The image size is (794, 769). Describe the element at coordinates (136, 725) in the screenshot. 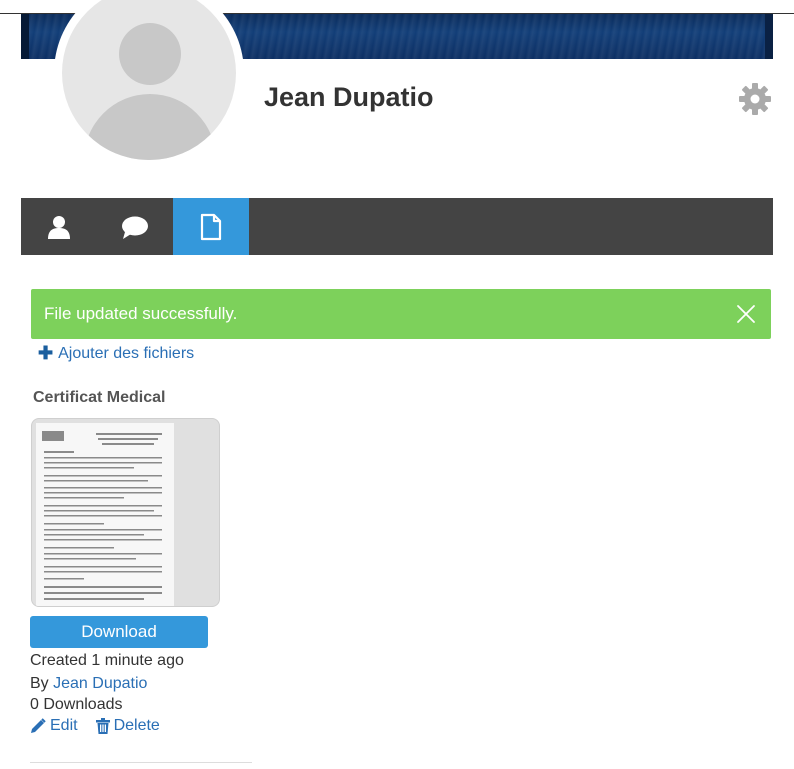

I see `delete-label: Delete` at that location.